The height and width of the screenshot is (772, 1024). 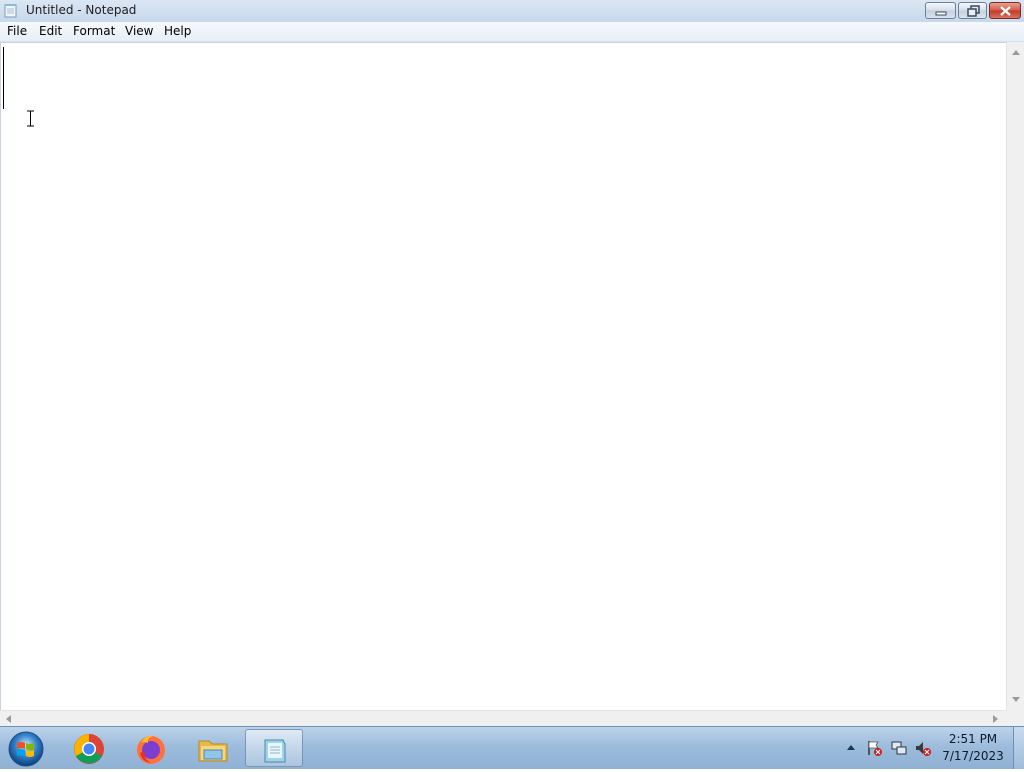 I want to click on menu-bar: File Edit Format View Help, so click(x=512, y=32).